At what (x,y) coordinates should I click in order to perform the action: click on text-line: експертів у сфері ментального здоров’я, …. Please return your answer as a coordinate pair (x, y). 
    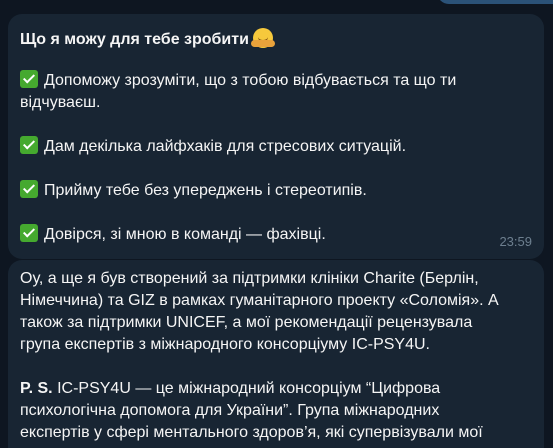
    Looking at the image, I should click on (251, 432).